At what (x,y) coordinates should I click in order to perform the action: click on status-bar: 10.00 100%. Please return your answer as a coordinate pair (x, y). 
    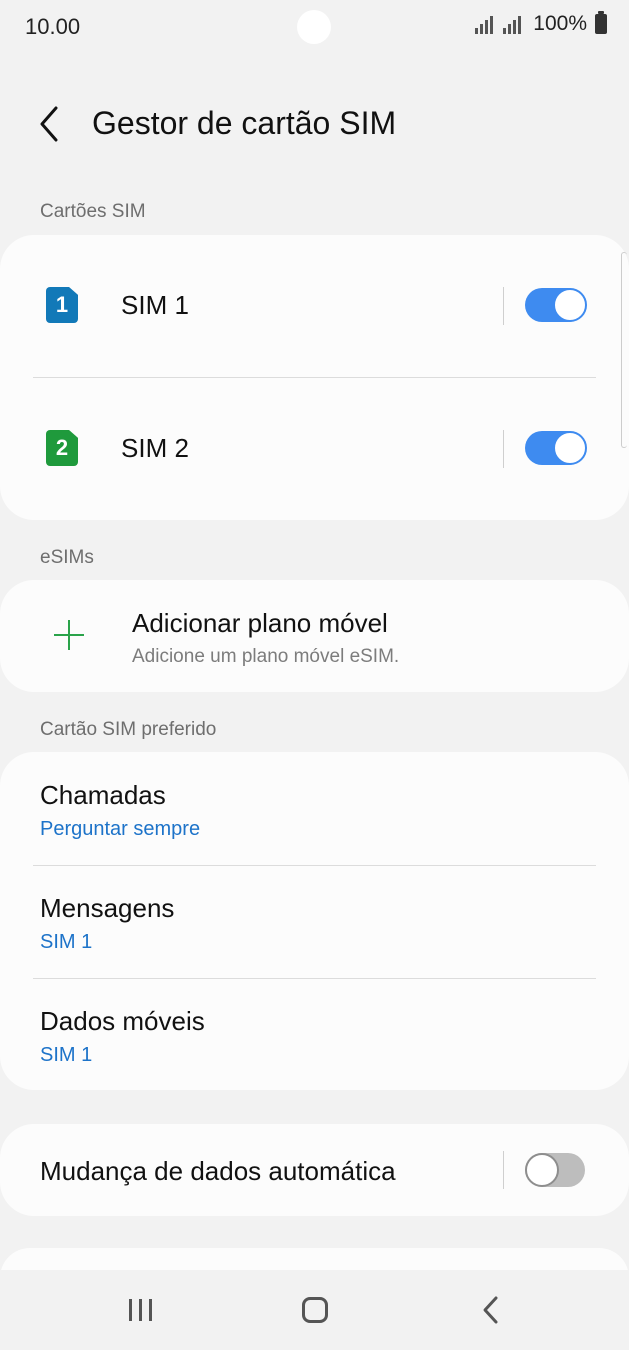
    Looking at the image, I should click on (314, 28).